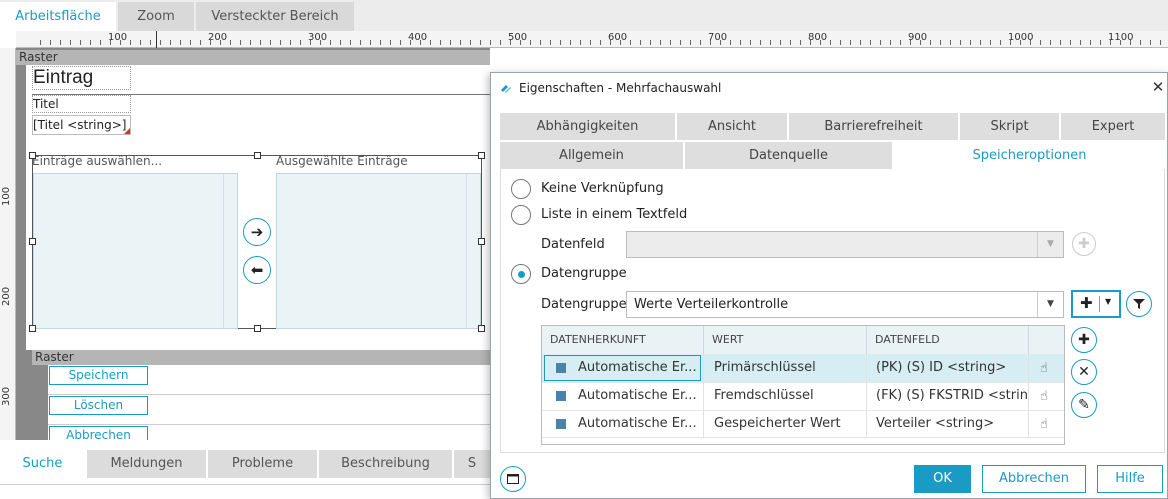  Describe the element at coordinates (623, 340) in the screenshot. I see `column-header-datenherkunft: DATENHERKUNFT` at that location.